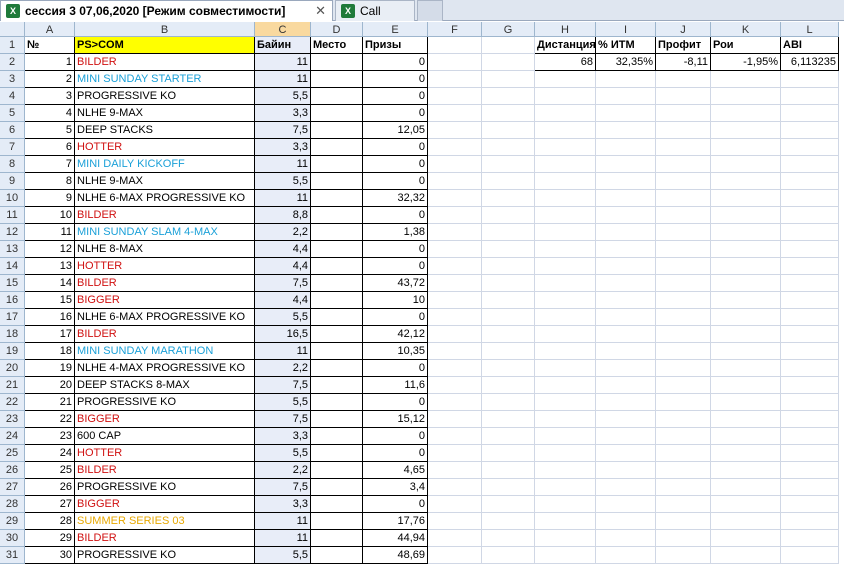  Describe the element at coordinates (12, 538) in the screenshot. I see `row-header: 30` at that location.